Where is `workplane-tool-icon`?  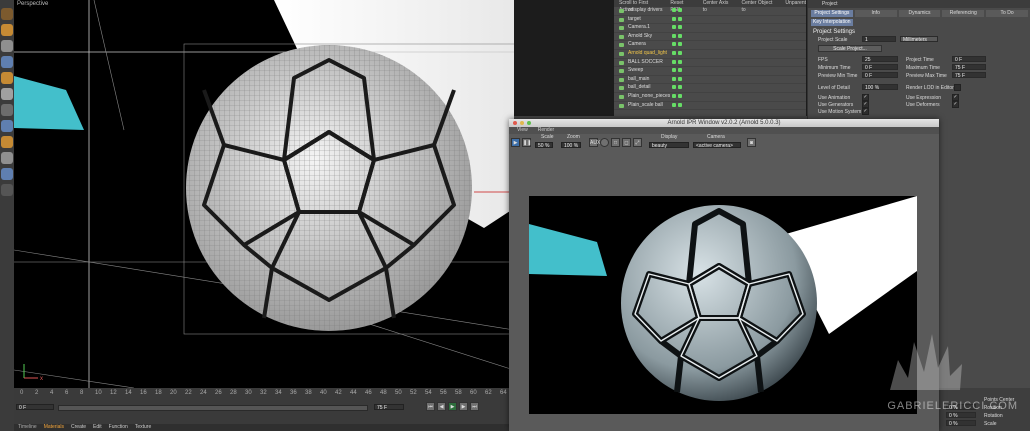
workplane-tool-icon is located at coordinates (7, 158).